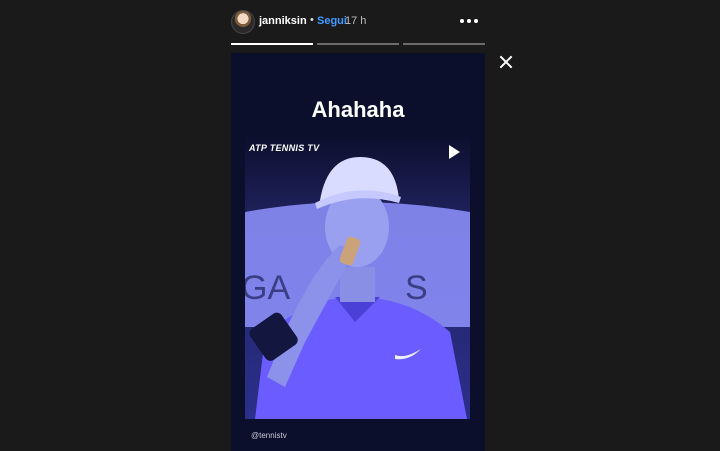  Describe the element at coordinates (267, 288) in the screenshot. I see `svg-text: GA` at that location.